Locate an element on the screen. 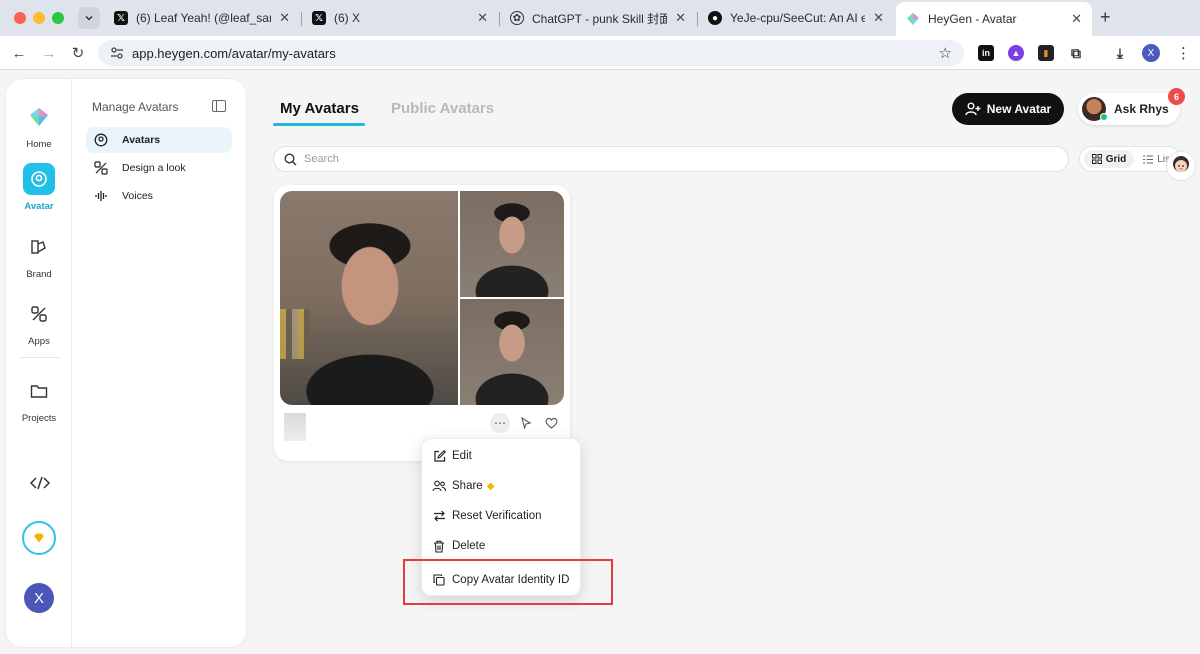 This screenshot has height=654, width=1200. openai-logo-icon: ✿ is located at coordinates (517, 18).